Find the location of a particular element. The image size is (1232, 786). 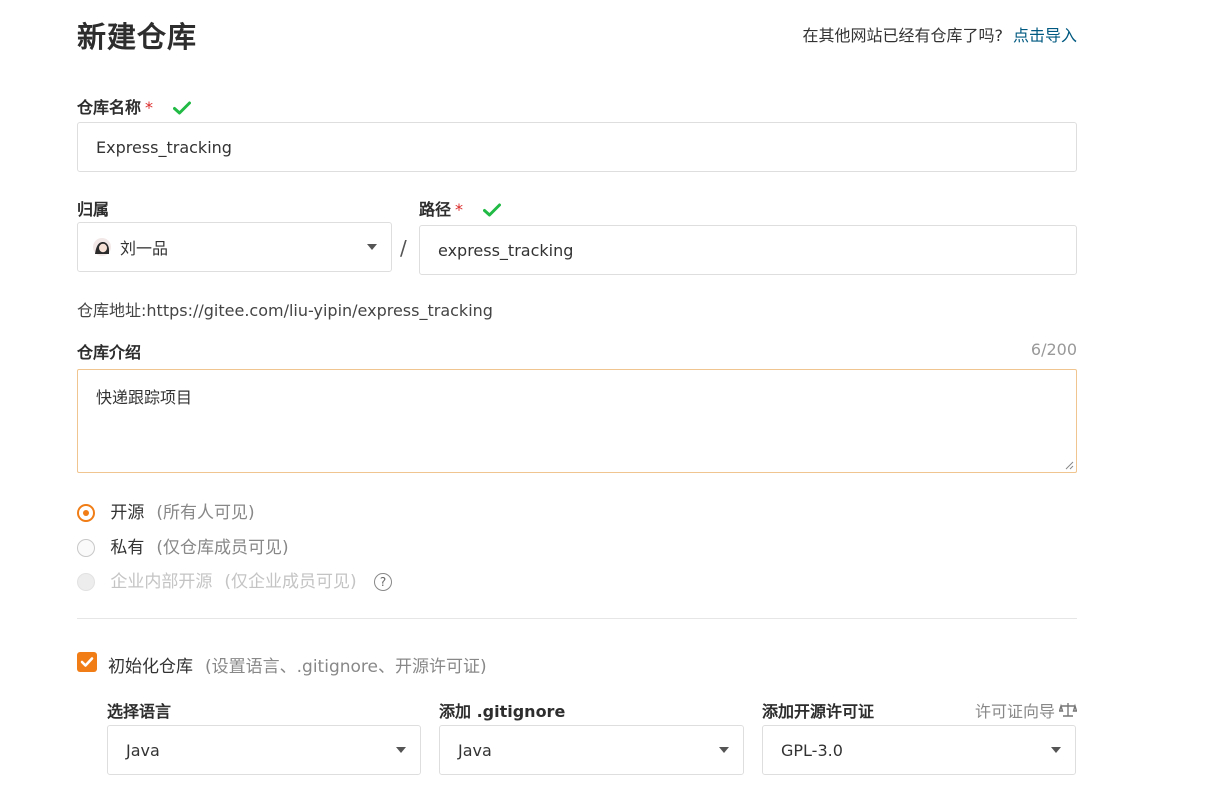

init-label-row: 初始化仓库 (设置语言、.gitignore、开源许可证) is located at coordinates (297, 664).